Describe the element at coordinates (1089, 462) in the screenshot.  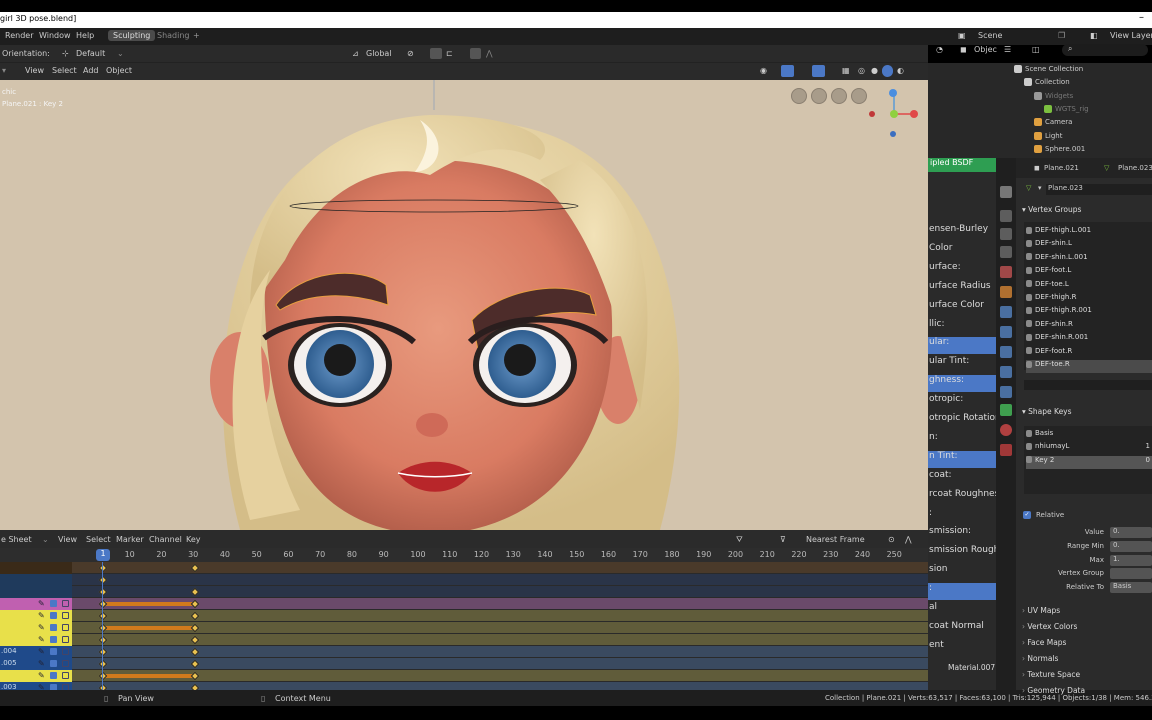
I see `shape-key-item: Key 2 0` at that location.